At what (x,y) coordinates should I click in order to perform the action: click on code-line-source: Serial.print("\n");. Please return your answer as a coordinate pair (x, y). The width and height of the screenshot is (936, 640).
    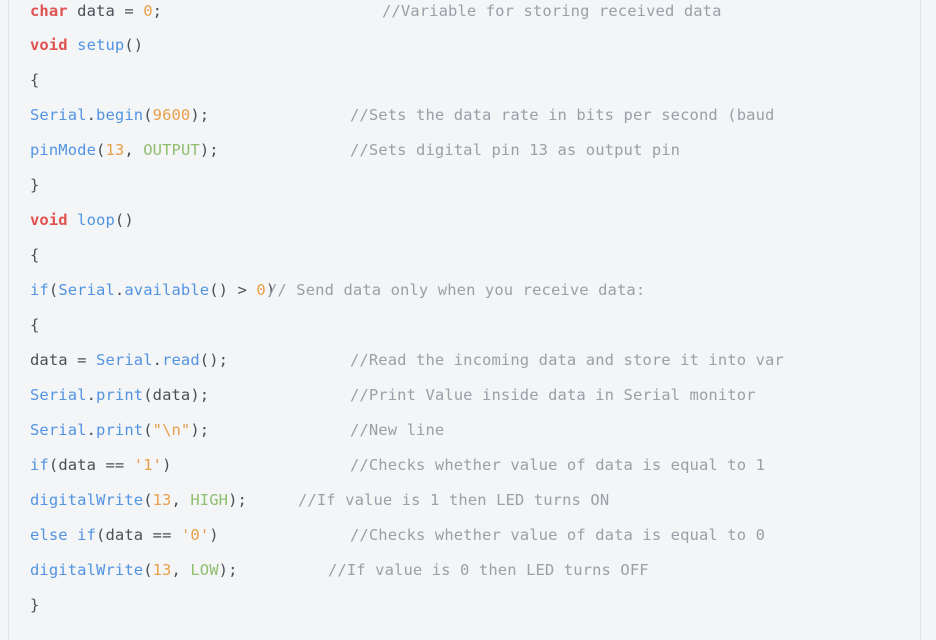
    Looking at the image, I should click on (119, 430).